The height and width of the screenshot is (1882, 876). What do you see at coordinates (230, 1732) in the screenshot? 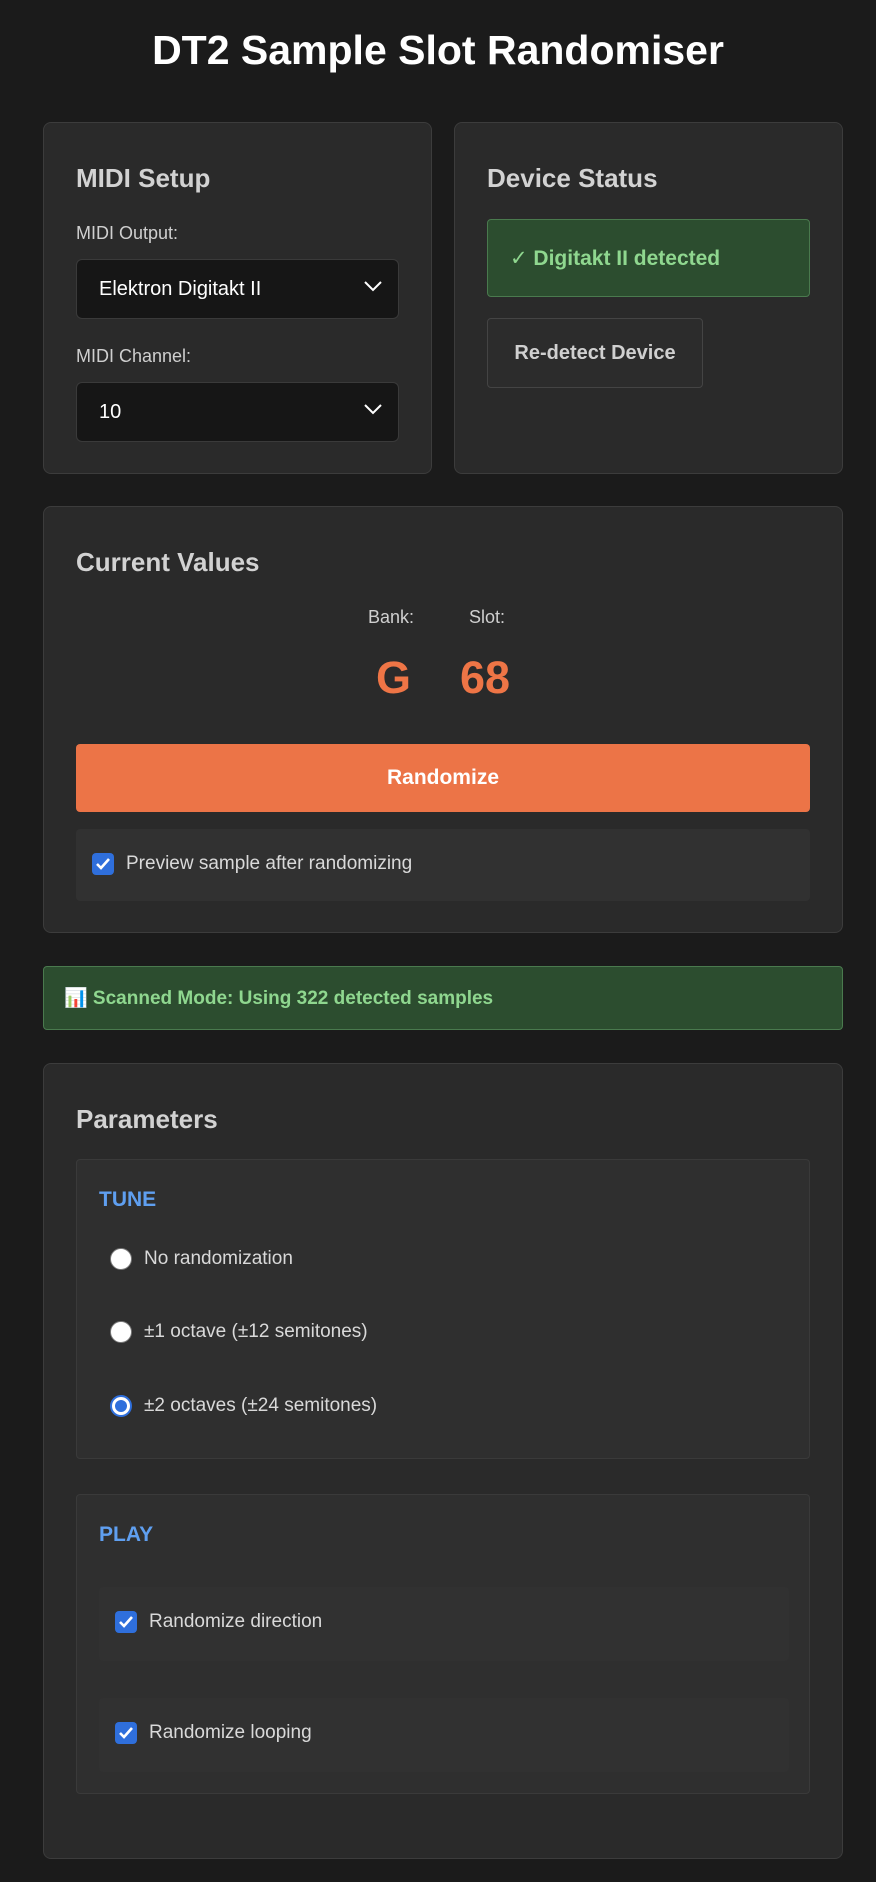
I see `randomize-looping-label: Randomize looping` at bounding box center [230, 1732].